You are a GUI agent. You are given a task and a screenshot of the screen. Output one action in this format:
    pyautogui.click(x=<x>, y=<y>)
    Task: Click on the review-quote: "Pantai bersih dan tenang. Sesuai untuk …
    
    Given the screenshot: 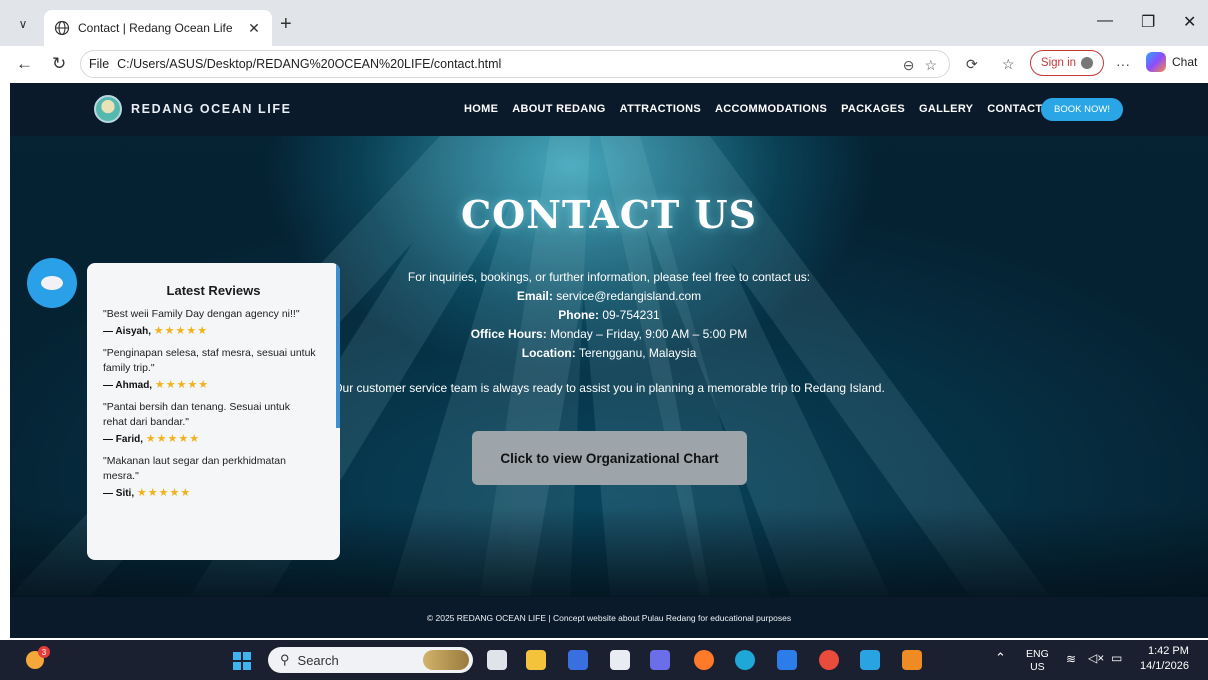 What is the action you would take?
    pyautogui.click(x=197, y=414)
    